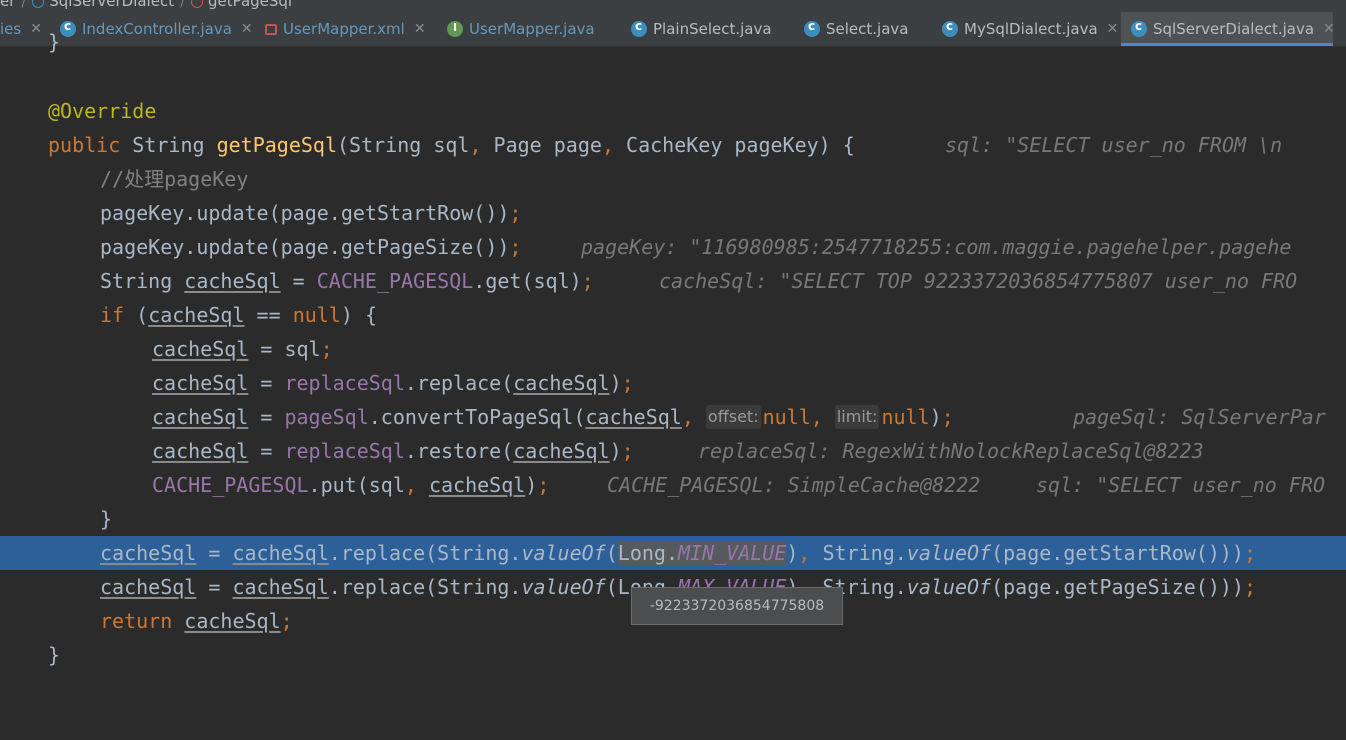  Describe the element at coordinates (277, 145) in the screenshot. I see `method-name: getPageSql` at that location.